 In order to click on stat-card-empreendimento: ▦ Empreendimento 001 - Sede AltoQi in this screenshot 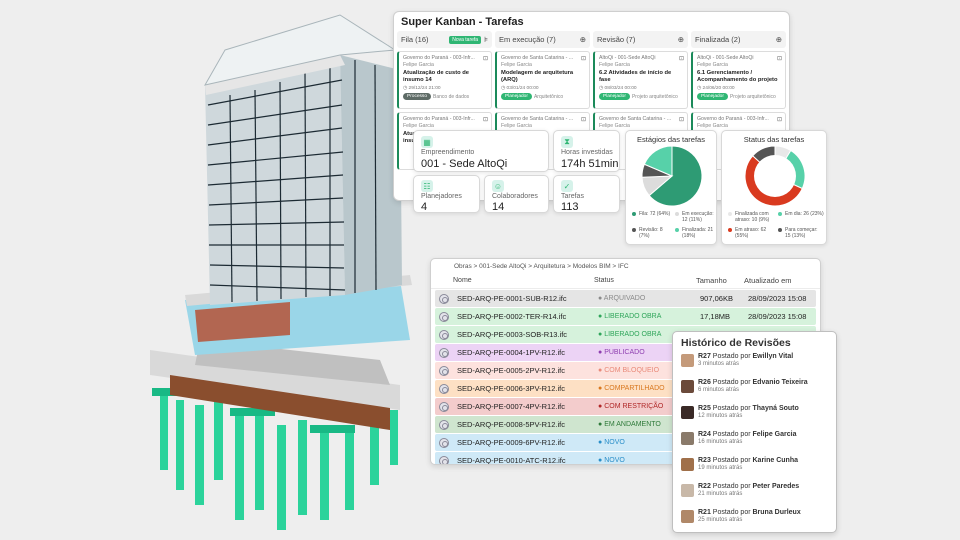, I will do `click(481, 151)`.